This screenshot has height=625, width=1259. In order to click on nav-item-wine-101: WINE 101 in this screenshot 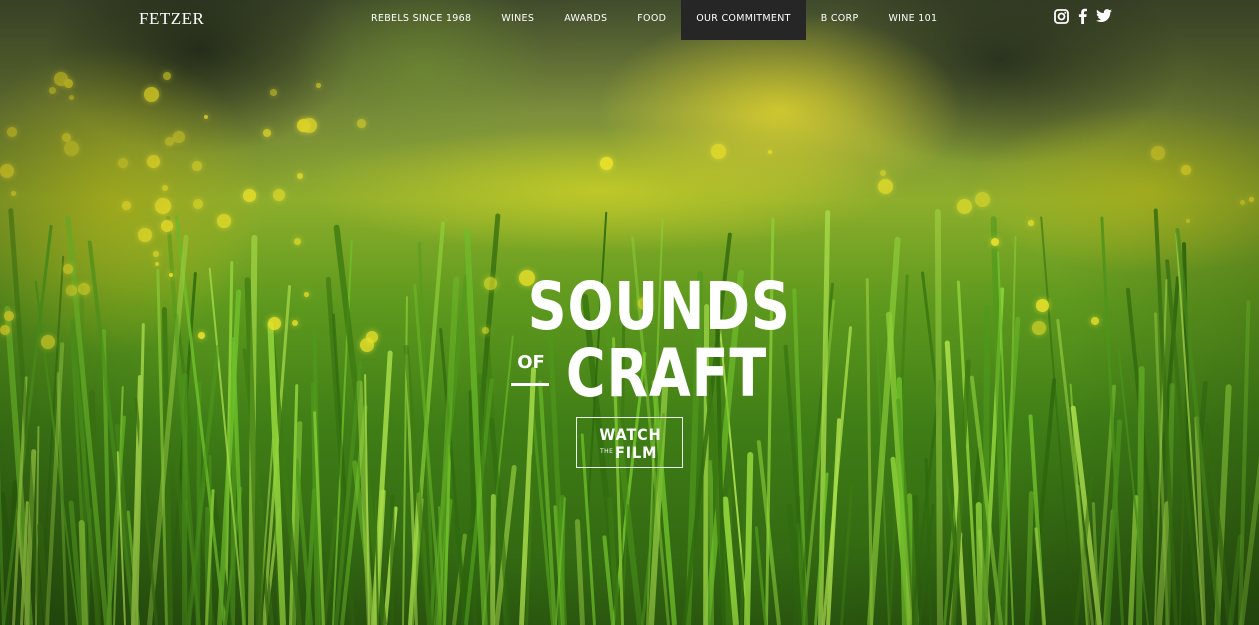, I will do `click(912, 20)`.